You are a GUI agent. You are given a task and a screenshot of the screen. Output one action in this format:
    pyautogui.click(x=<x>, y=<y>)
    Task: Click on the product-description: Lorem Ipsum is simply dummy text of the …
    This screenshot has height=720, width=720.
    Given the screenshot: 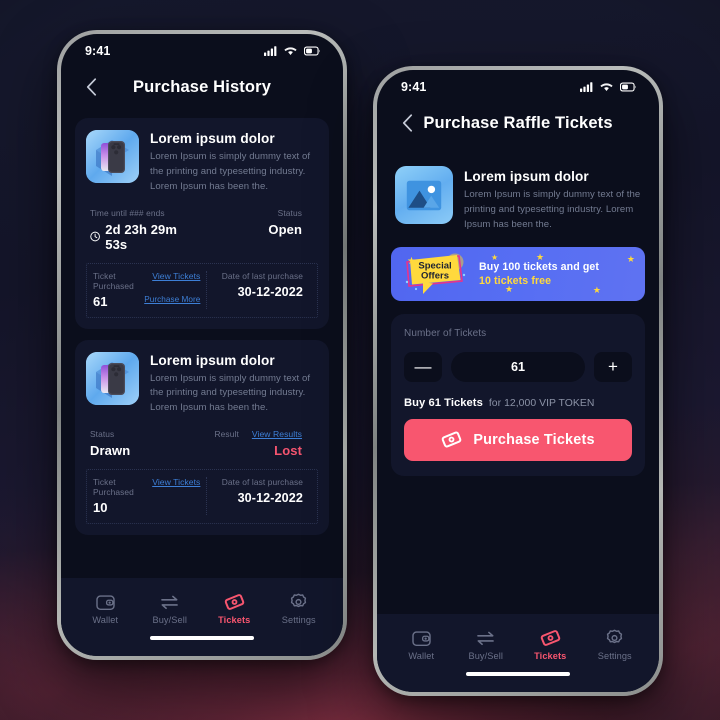 What is the action you would take?
    pyautogui.click(x=552, y=209)
    